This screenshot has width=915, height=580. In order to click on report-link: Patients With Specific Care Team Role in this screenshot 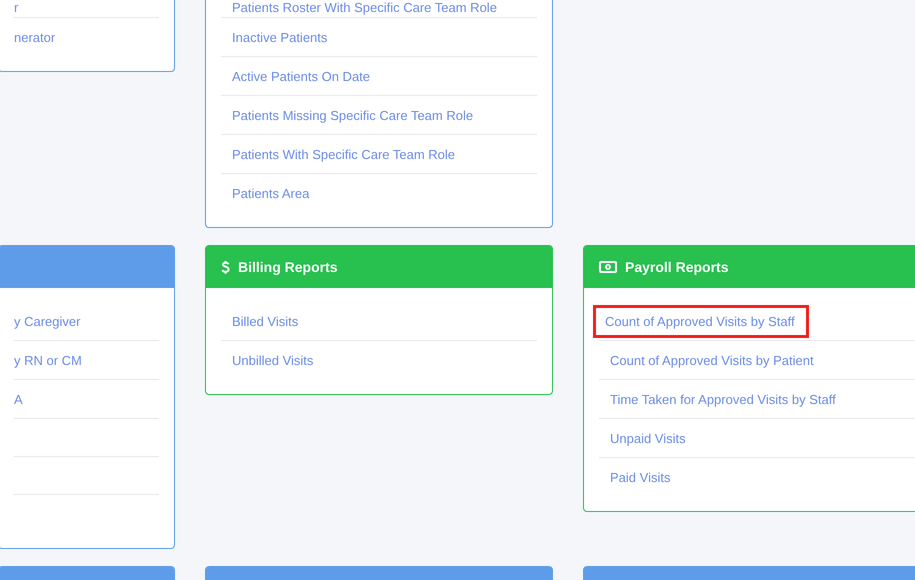, I will do `click(344, 154)`.